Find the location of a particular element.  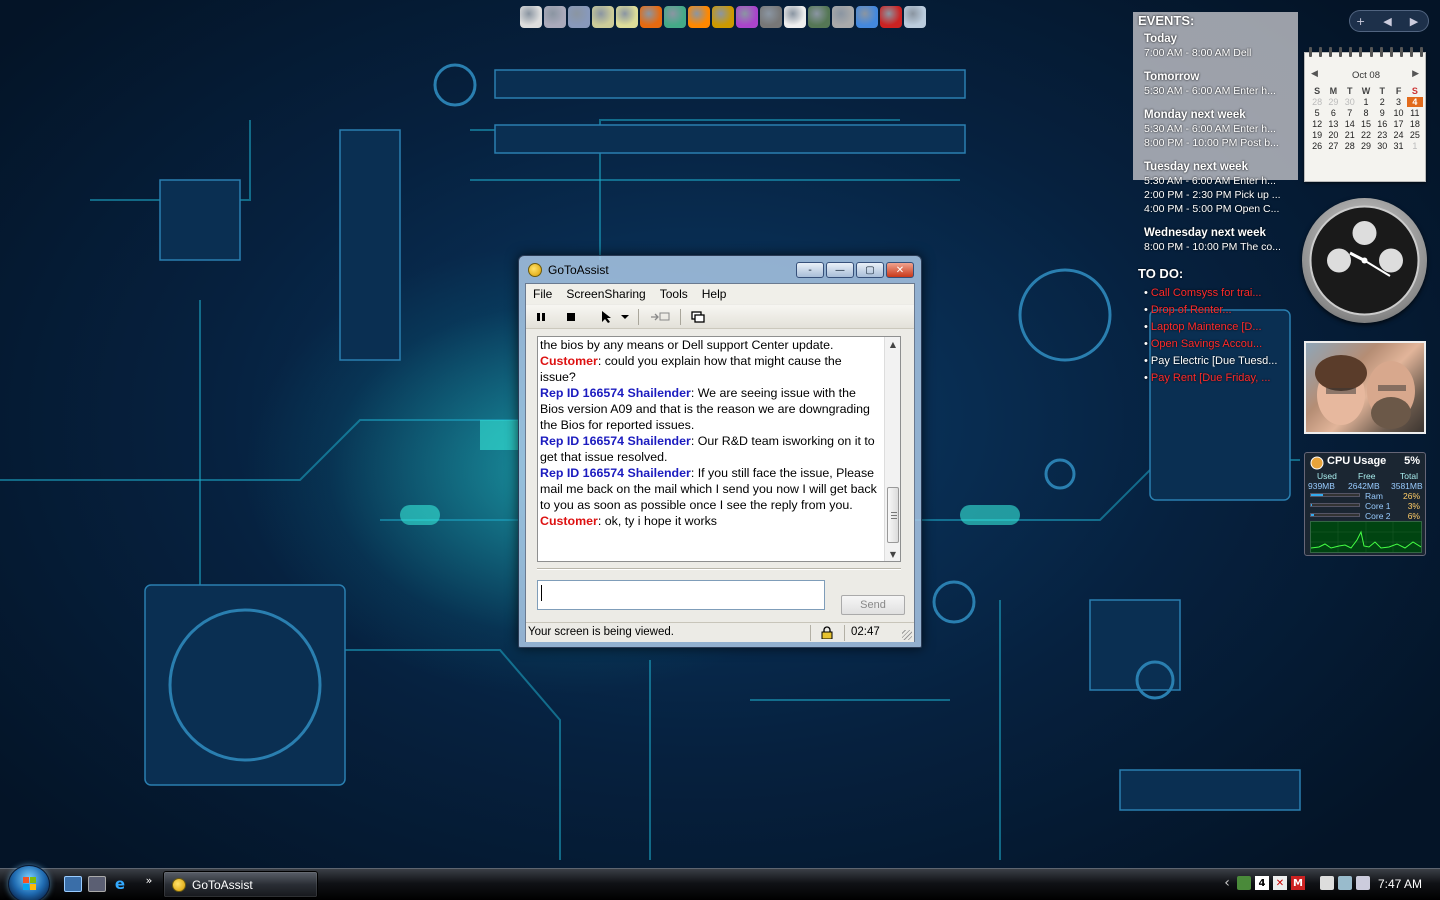

pointer-icon is located at coordinates (607, 317).